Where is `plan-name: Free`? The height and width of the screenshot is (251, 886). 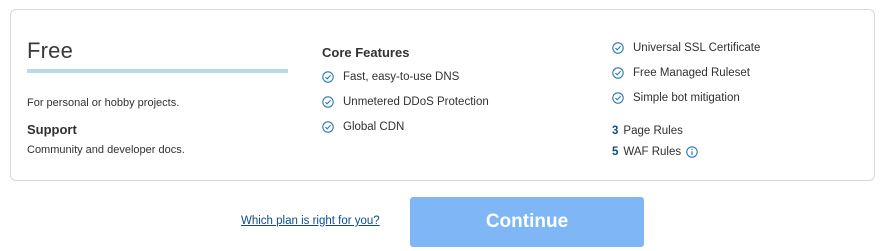
plan-name: Free is located at coordinates (50, 50).